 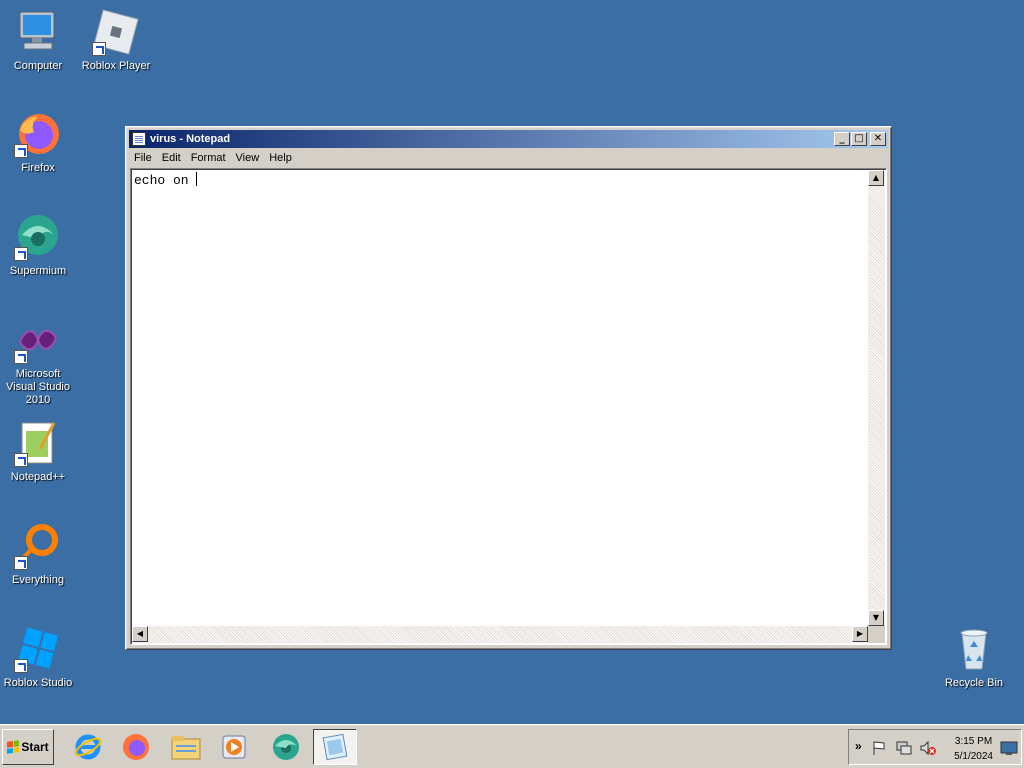 What do you see at coordinates (879, 748) in the screenshot?
I see `action-center-flag-icon` at bounding box center [879, 748].